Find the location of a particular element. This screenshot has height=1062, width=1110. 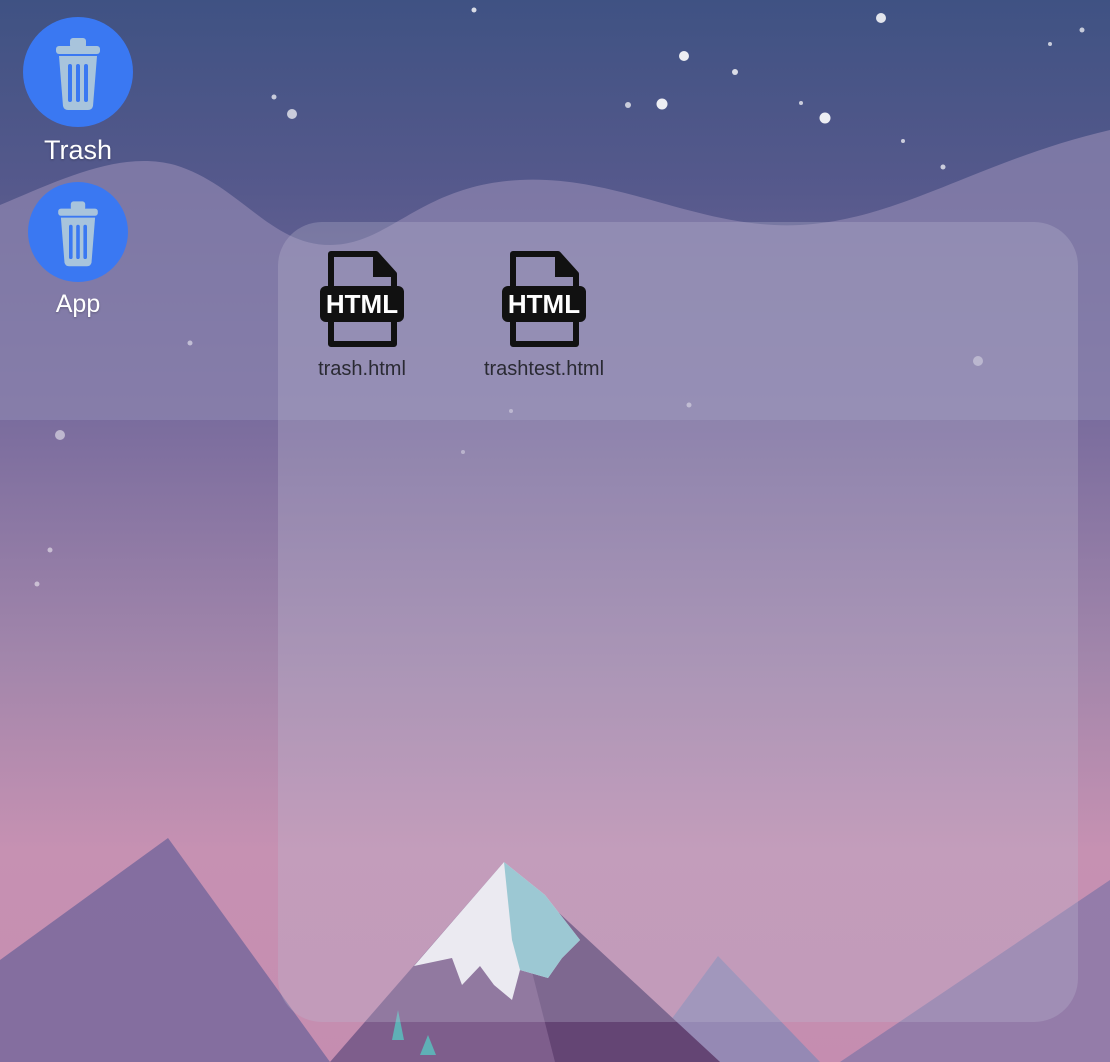

file-name: trashtest.html is located at coordinates (544, 369).